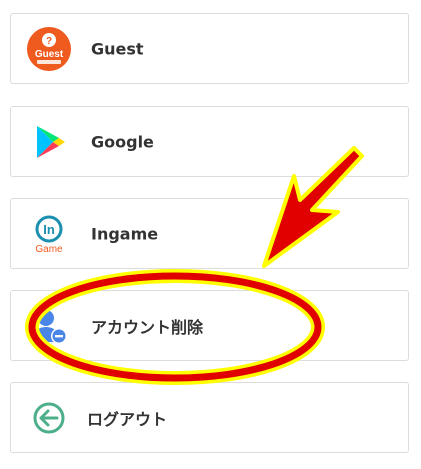 The image size is (421, 469). I want to click on google-login-button: Google, so click(209, 141).